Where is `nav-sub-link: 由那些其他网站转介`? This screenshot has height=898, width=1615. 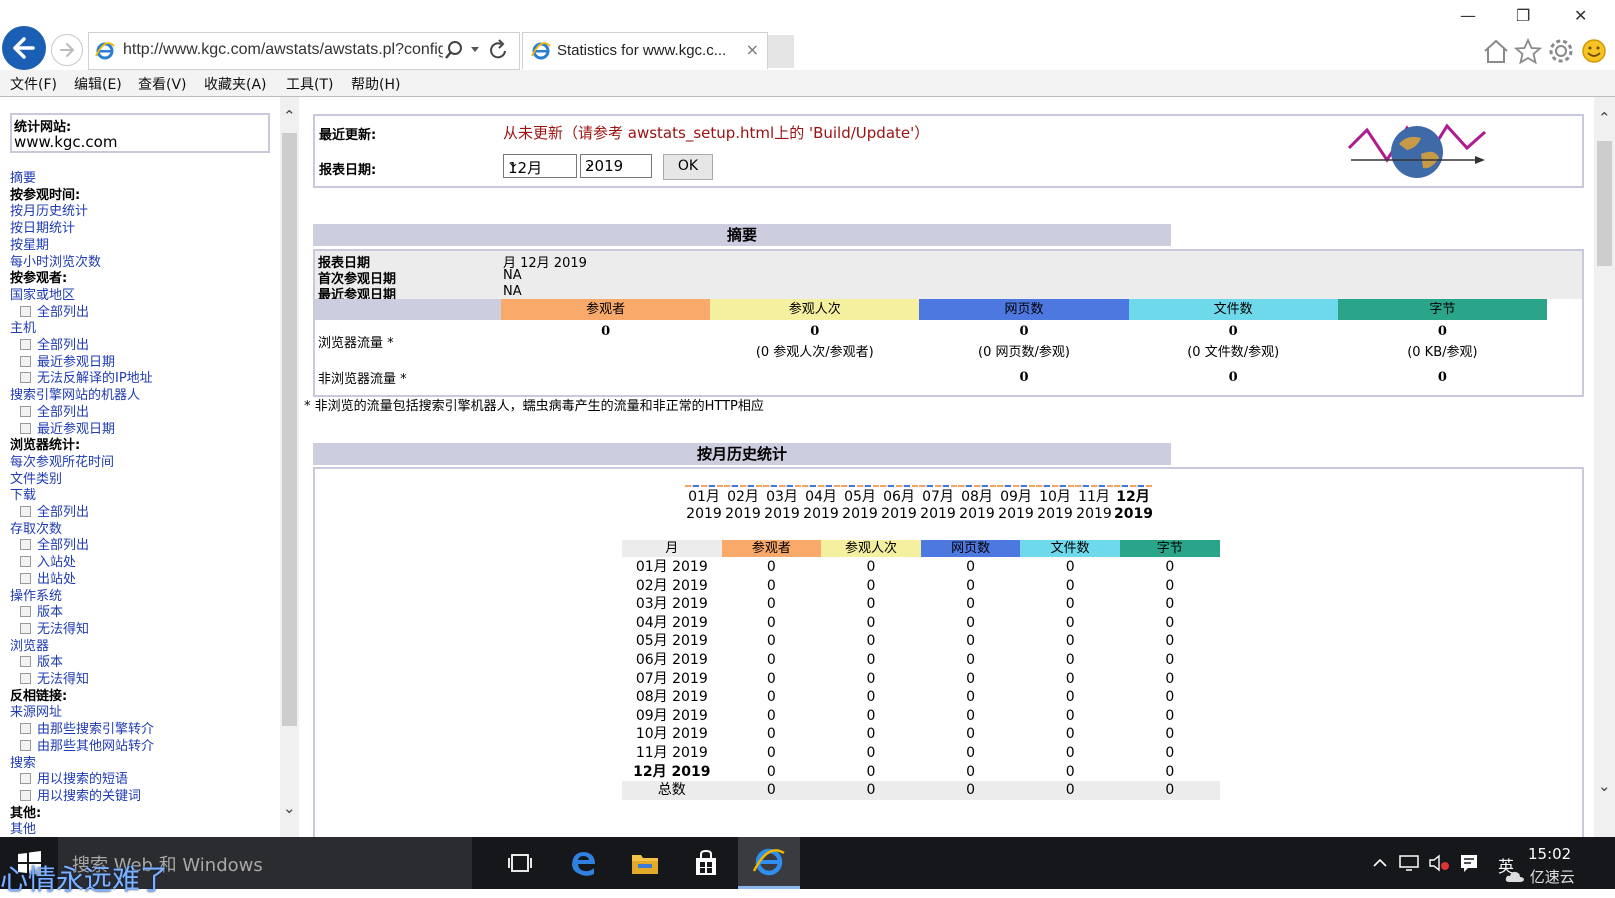 nav-sub-link: 由那些其他网站转介 is located at coordinates (87, 744).